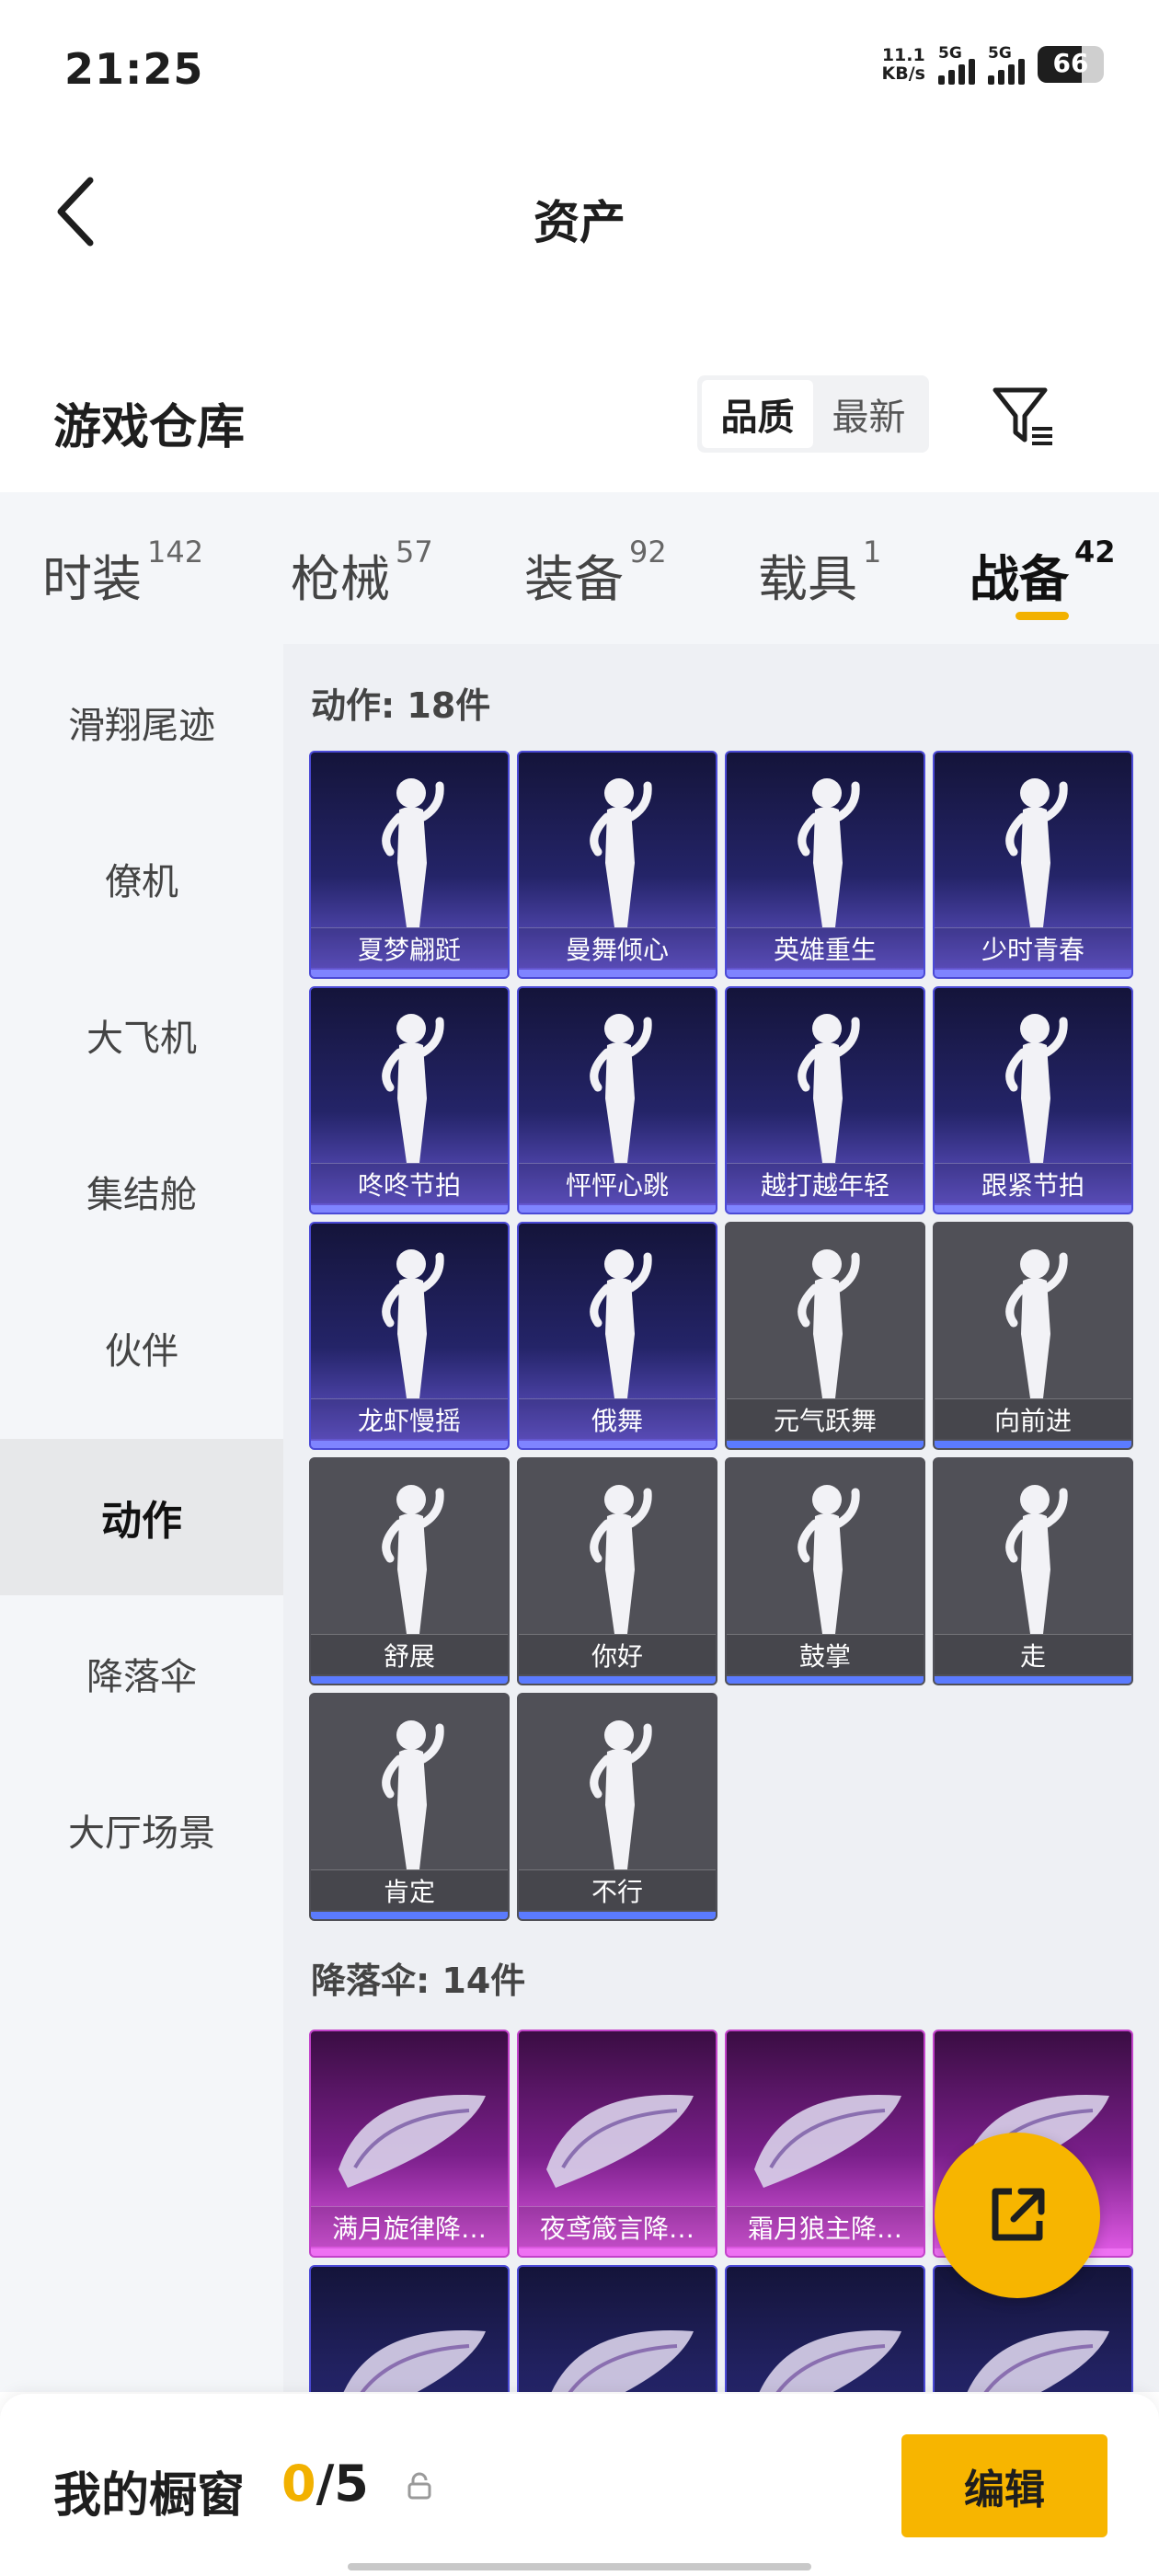  What do you see at coordinates (123, 573) in the screenshot?
I see `tab-fashion: 时装 142` at bounding box center [123, 573].